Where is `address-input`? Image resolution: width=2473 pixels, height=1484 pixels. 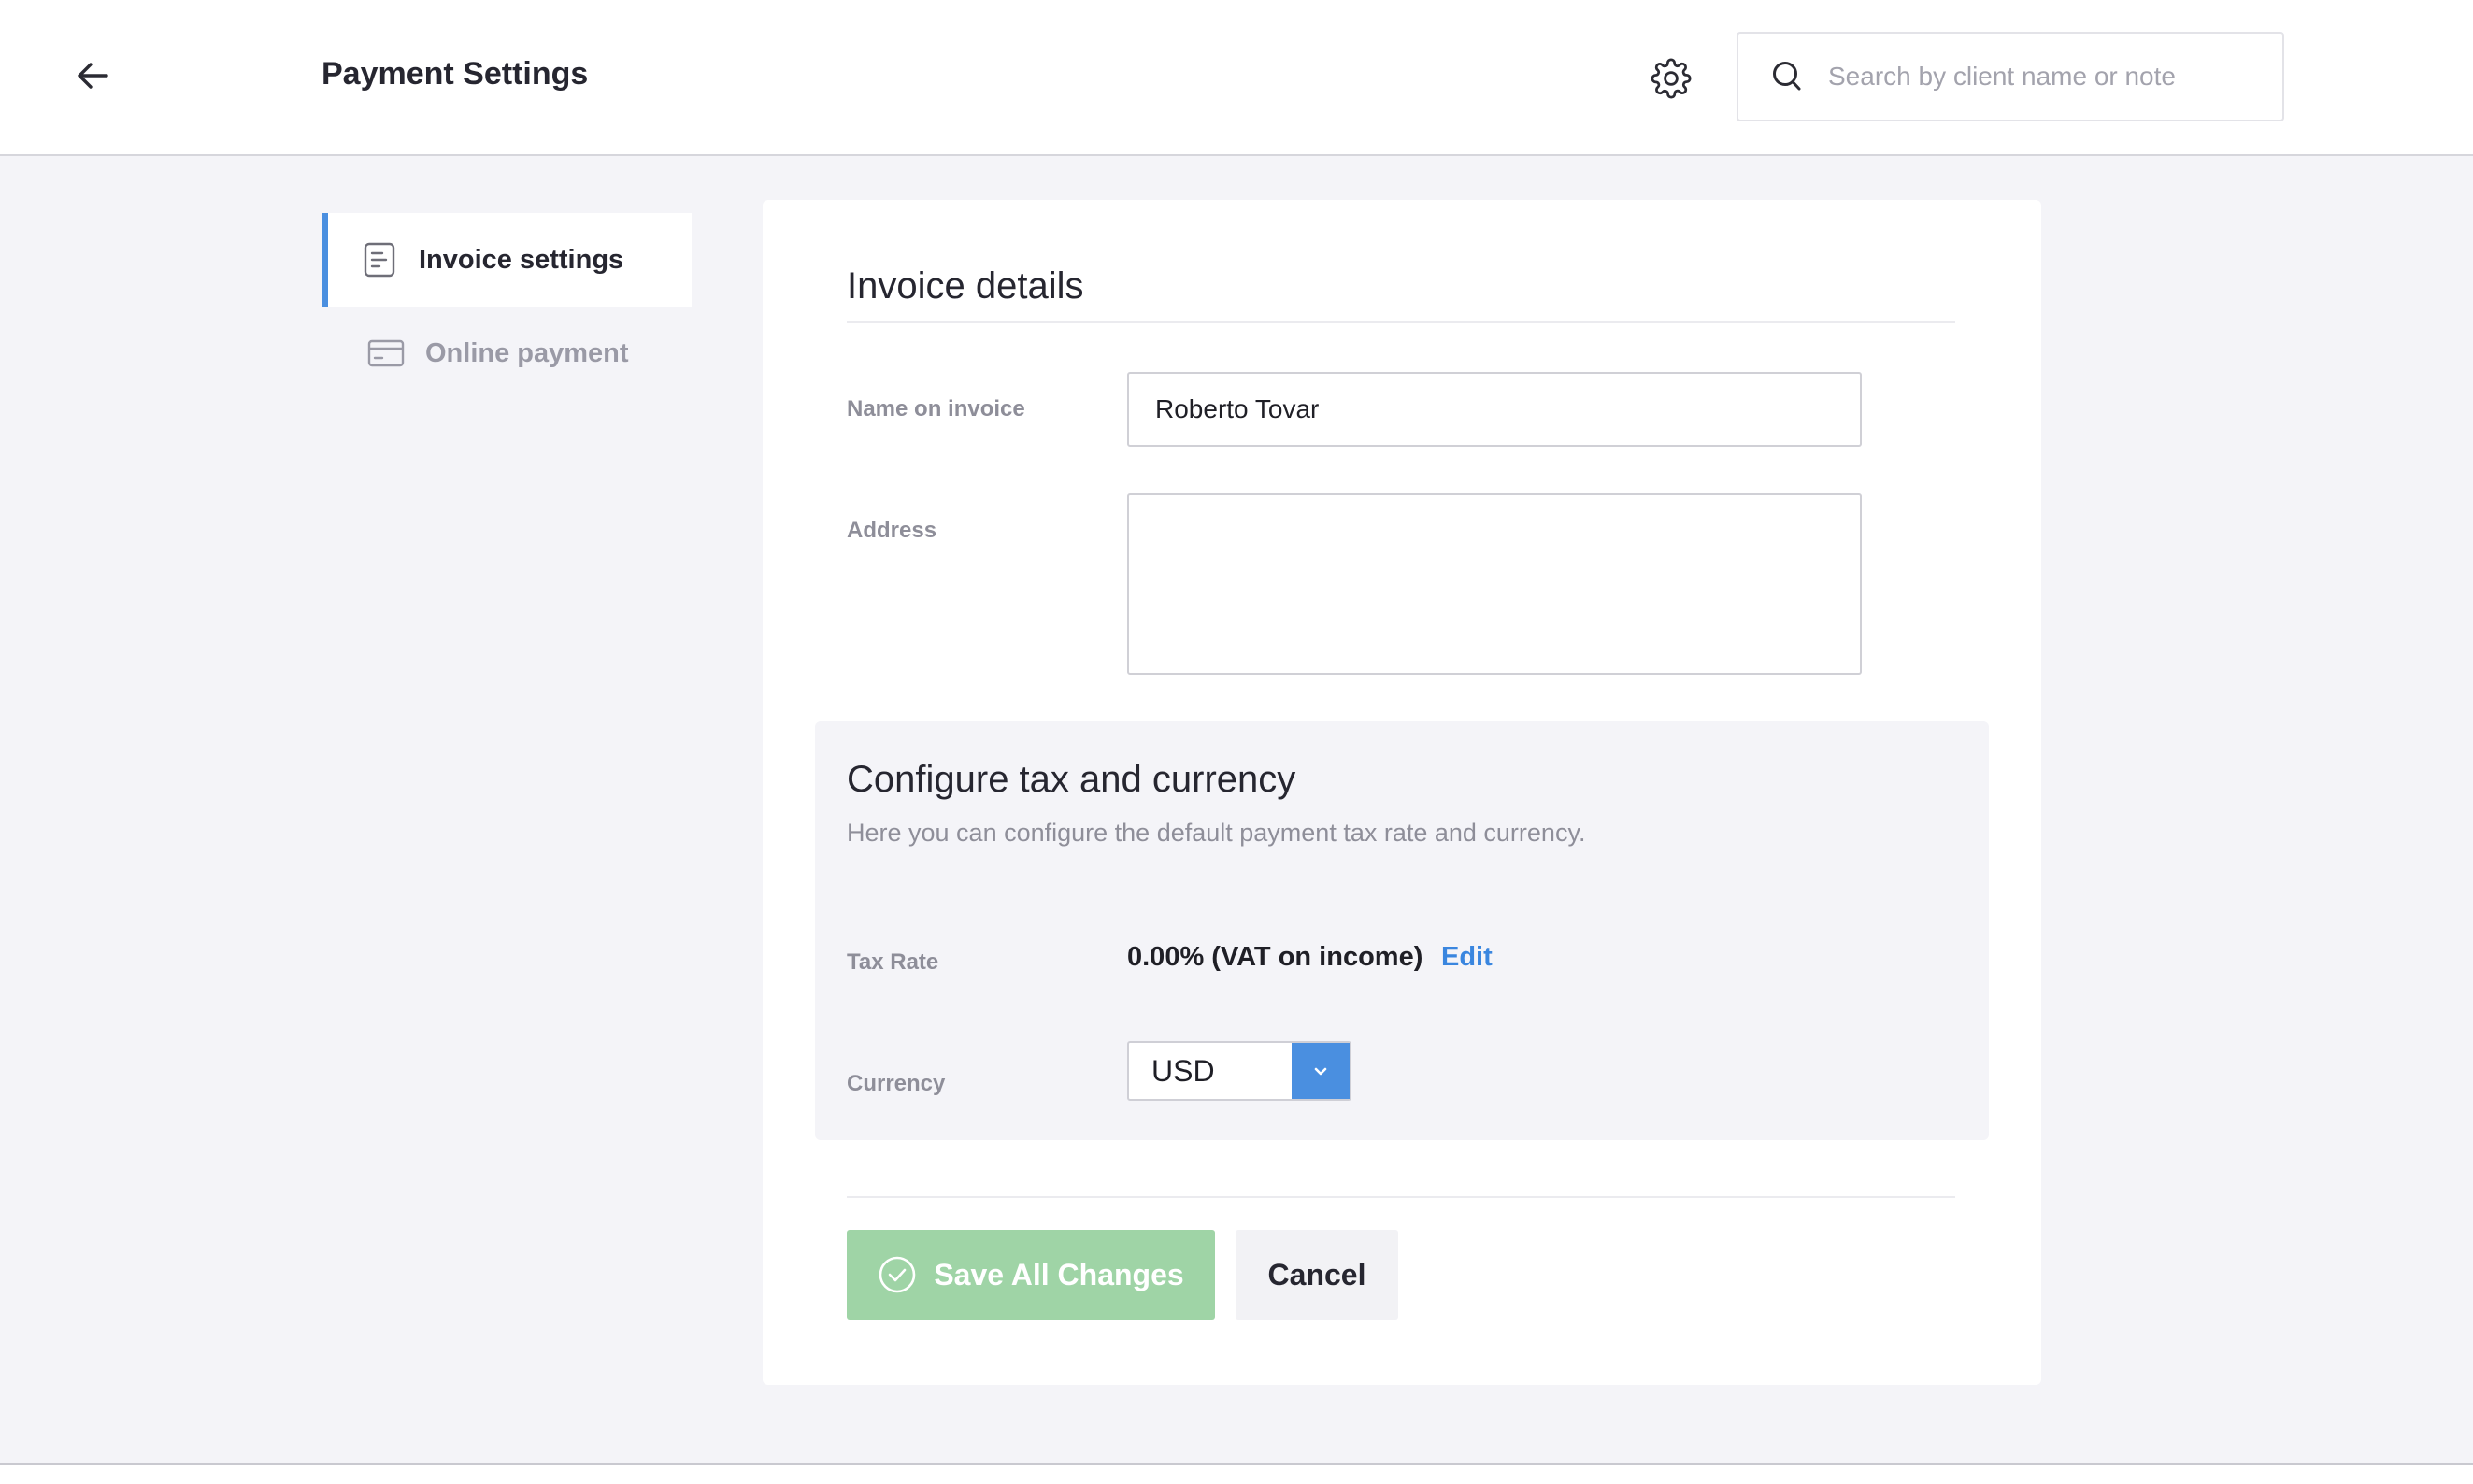 address-input is located at coordinates (1494, 584).